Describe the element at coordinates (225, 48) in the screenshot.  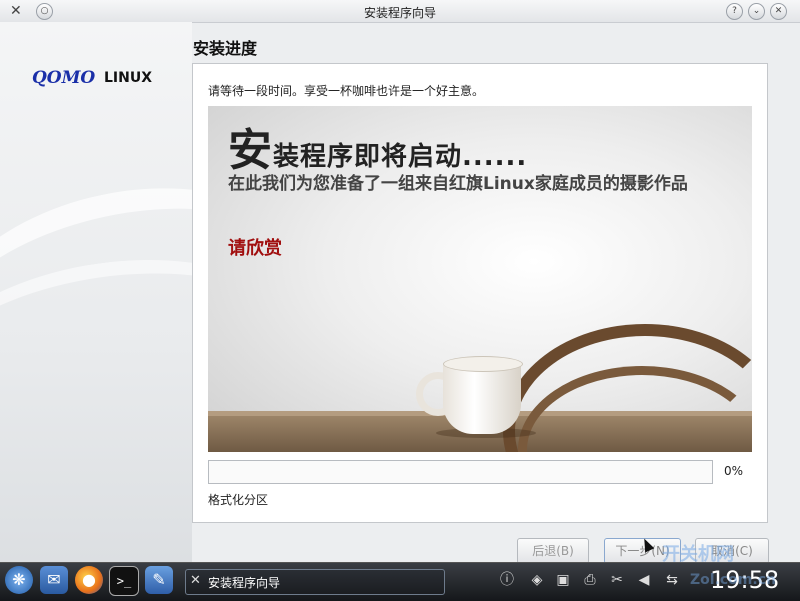
I see `page-title: 安装进度` at that location.